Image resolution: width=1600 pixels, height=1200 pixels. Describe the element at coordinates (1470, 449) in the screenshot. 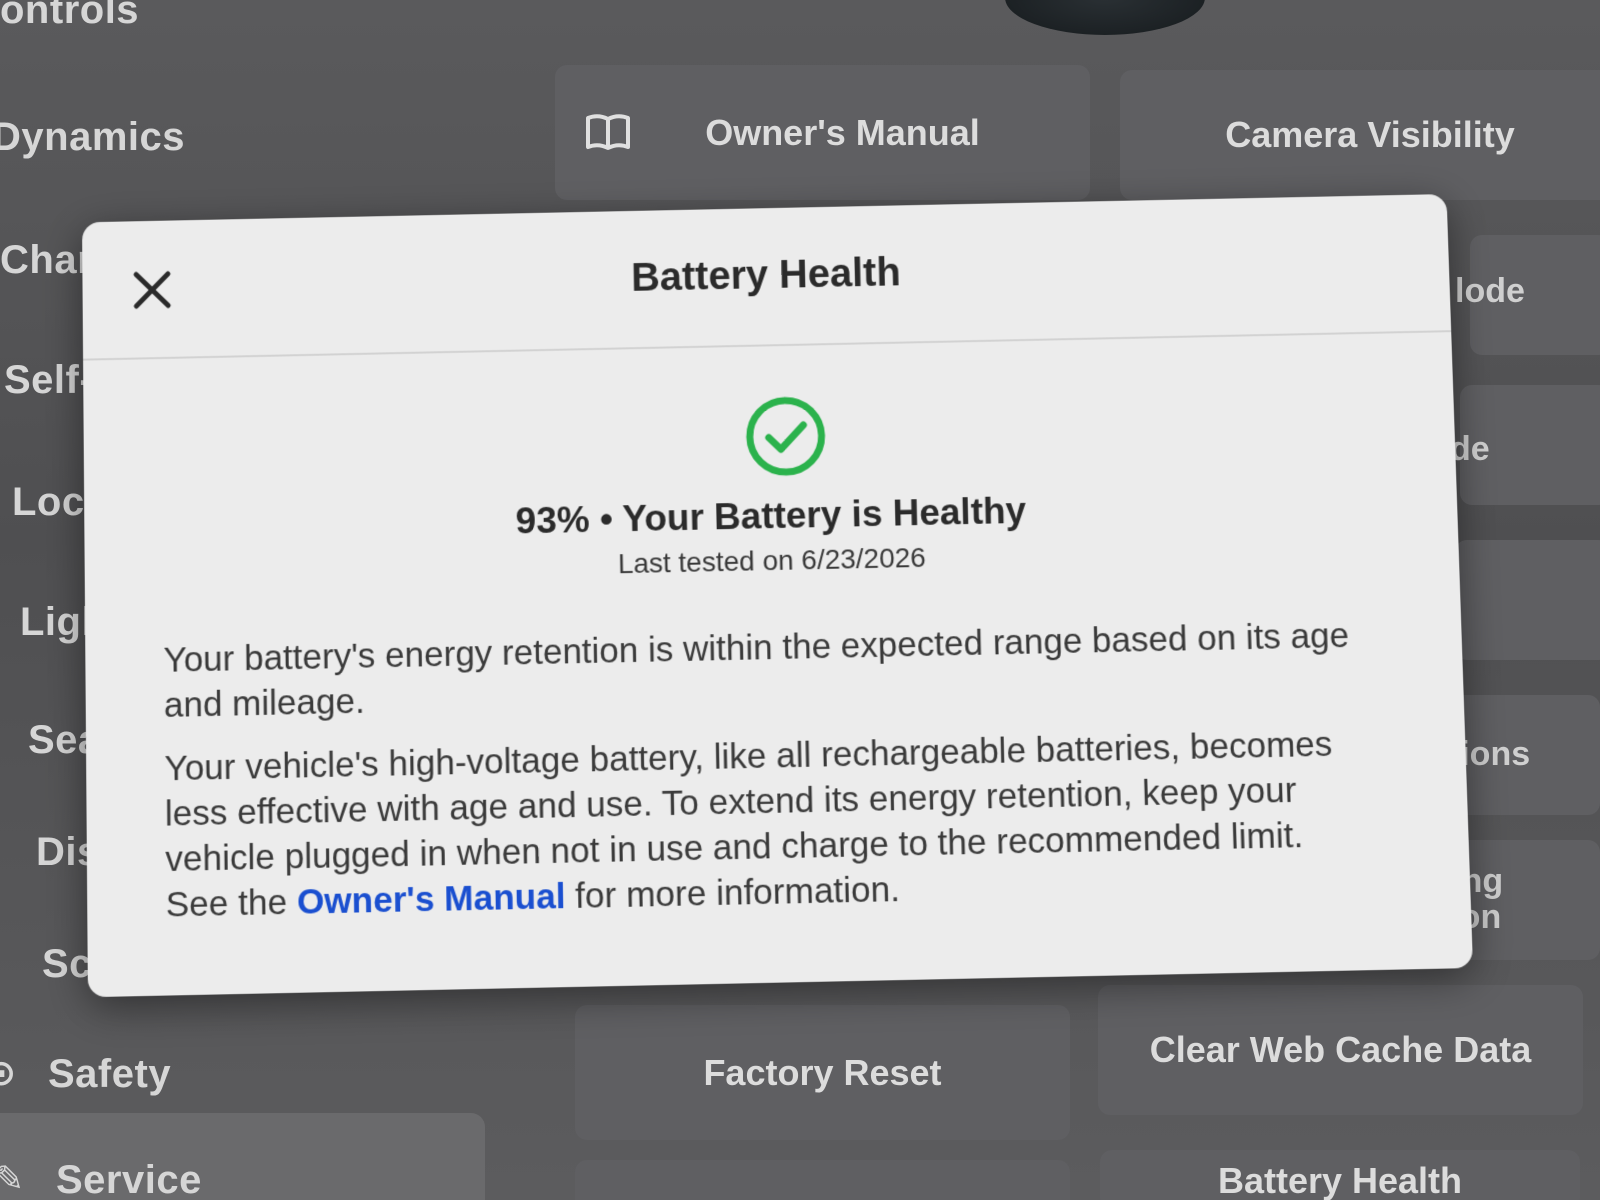

I see `tile-fragment-de: de` at that location.